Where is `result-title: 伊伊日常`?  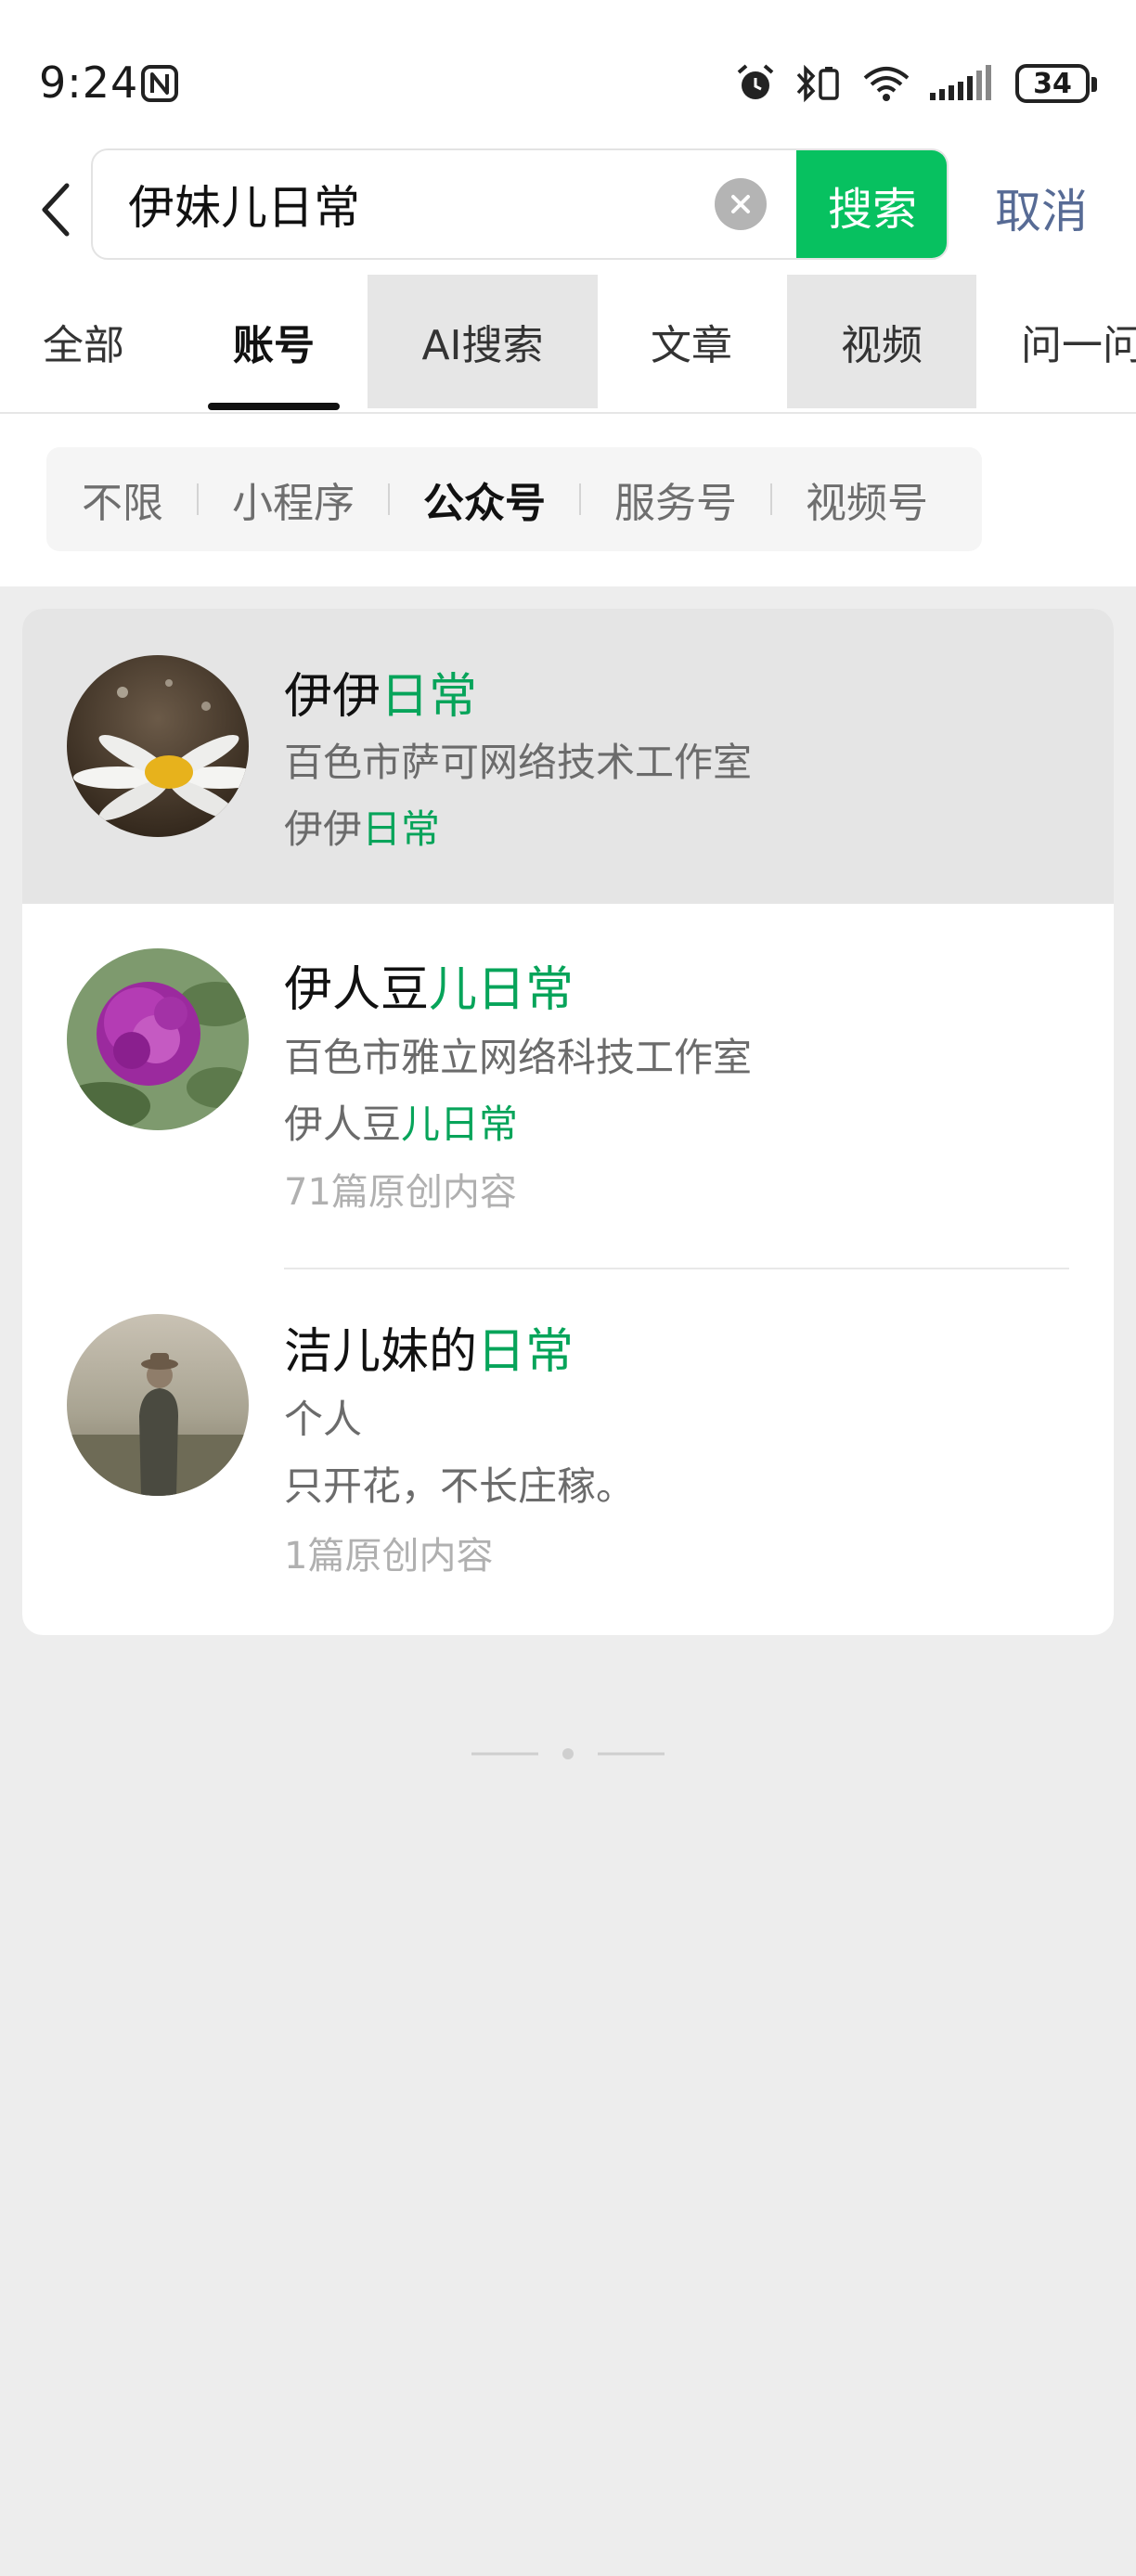 result-title: 伊伊日常 is located at coordinates (381, 697).